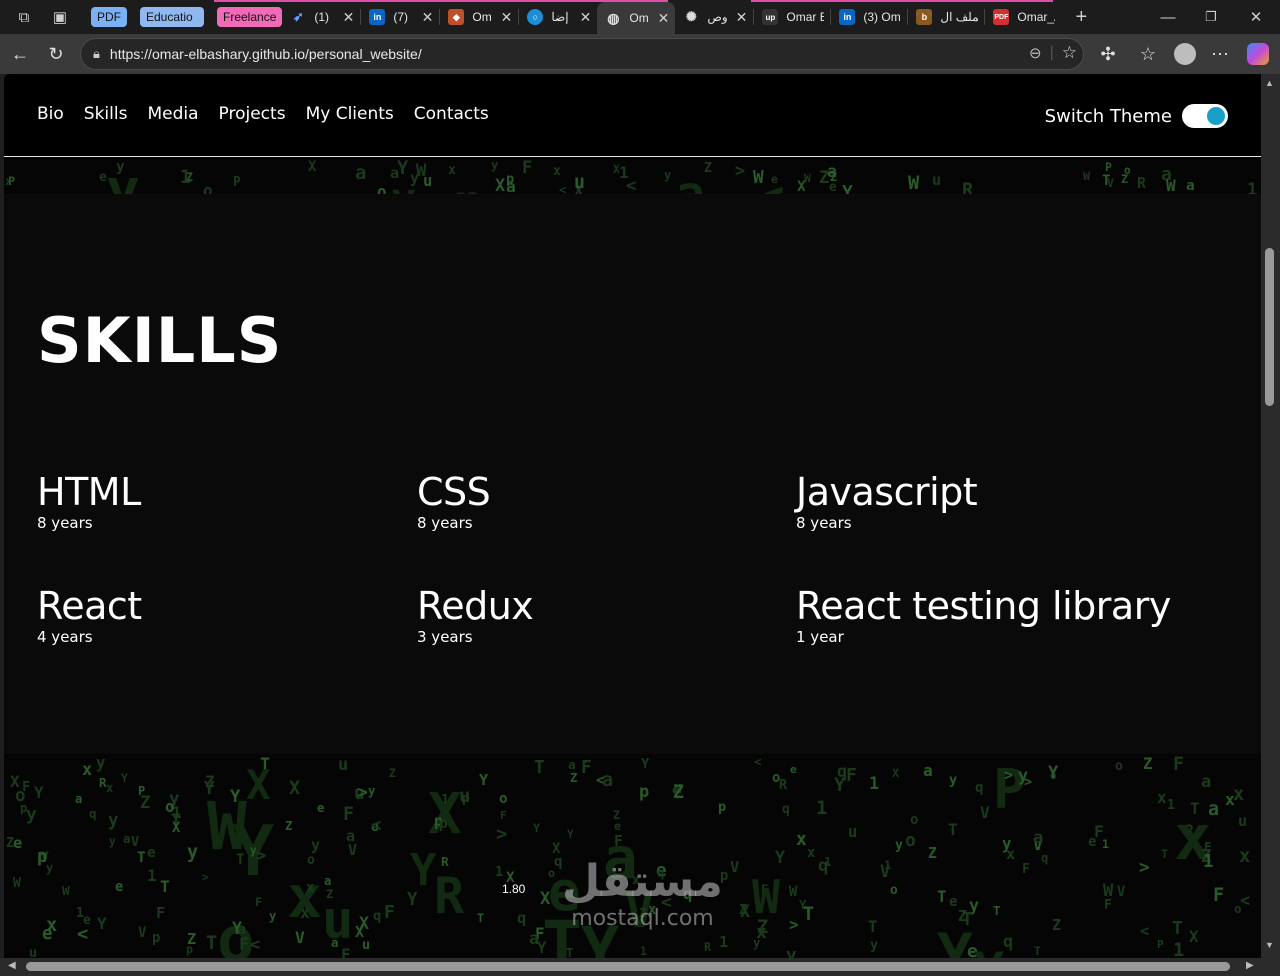 Image resolution: width=1280 pixels, height=976 pixels. What do you see at coordinates (636, 18) in the screenshot?
I see `browser-tab-active: ◍ Om ✕` at bounding box center [636, 18].